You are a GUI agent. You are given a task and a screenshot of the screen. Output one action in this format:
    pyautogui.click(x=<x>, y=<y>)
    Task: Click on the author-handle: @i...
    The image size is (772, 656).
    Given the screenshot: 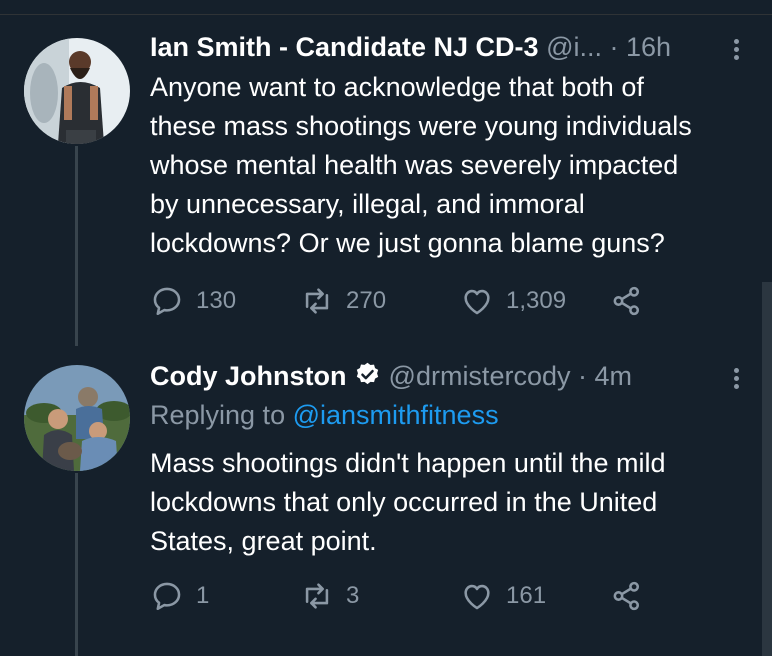 What is the action you would take?
    pyautogui.click(x=574, y=47)
    